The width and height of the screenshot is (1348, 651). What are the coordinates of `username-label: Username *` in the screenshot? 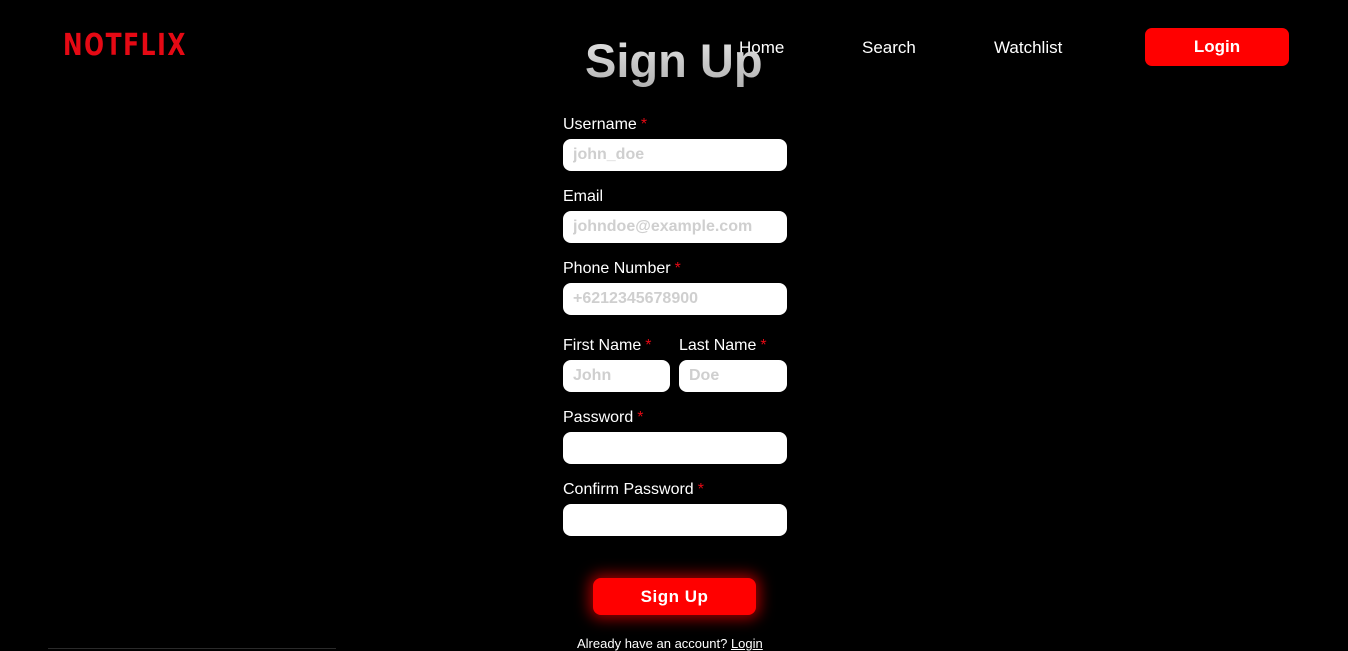 It's located at (605, 125).